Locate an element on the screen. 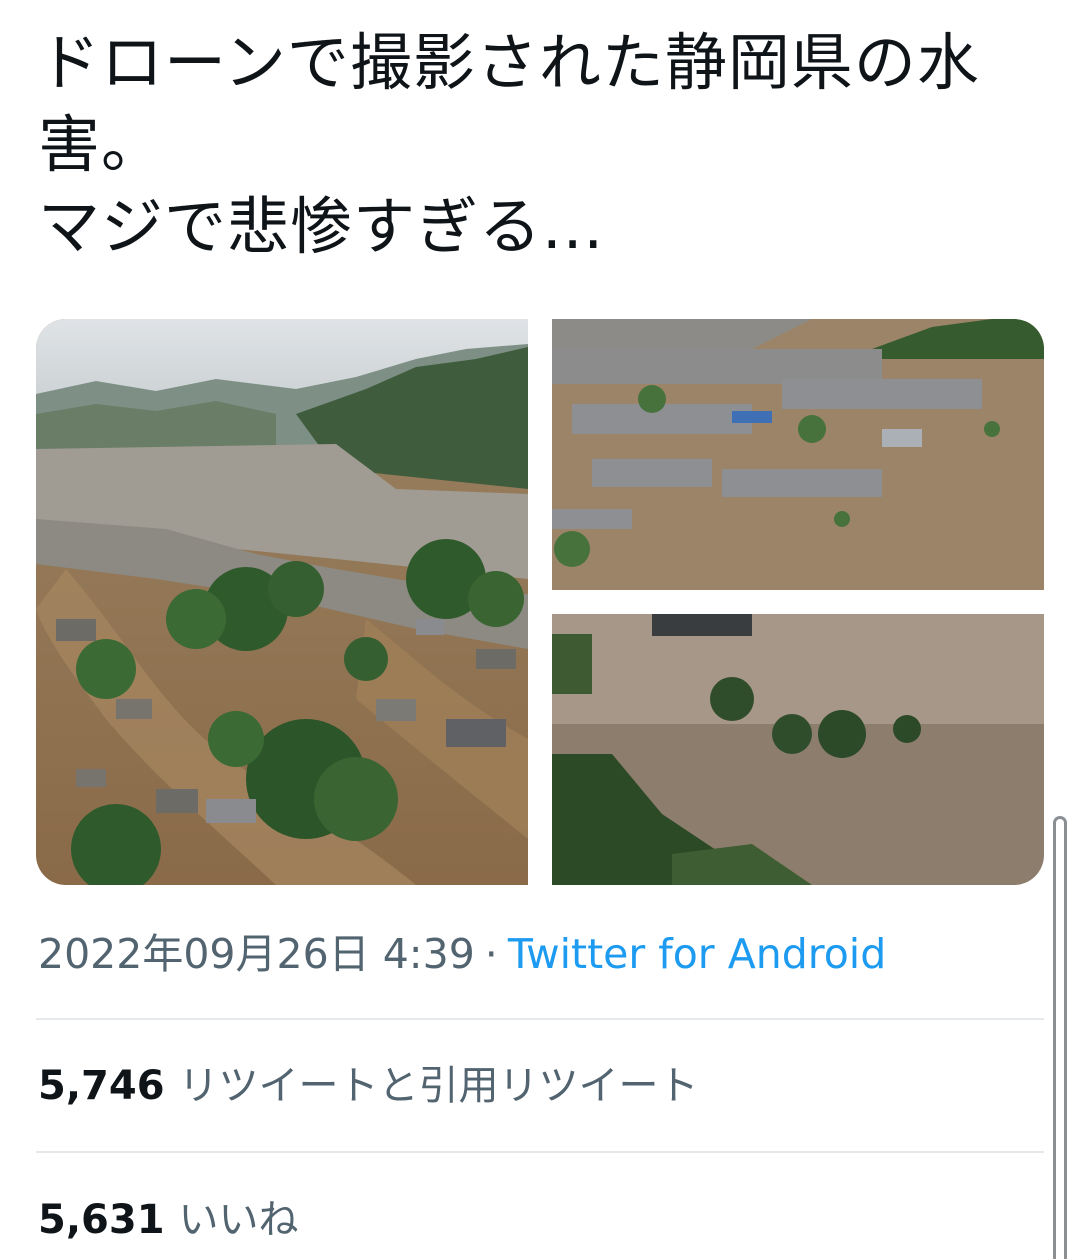  tweet-source-link: Twitter for Android is located at coordinates (697, 954).